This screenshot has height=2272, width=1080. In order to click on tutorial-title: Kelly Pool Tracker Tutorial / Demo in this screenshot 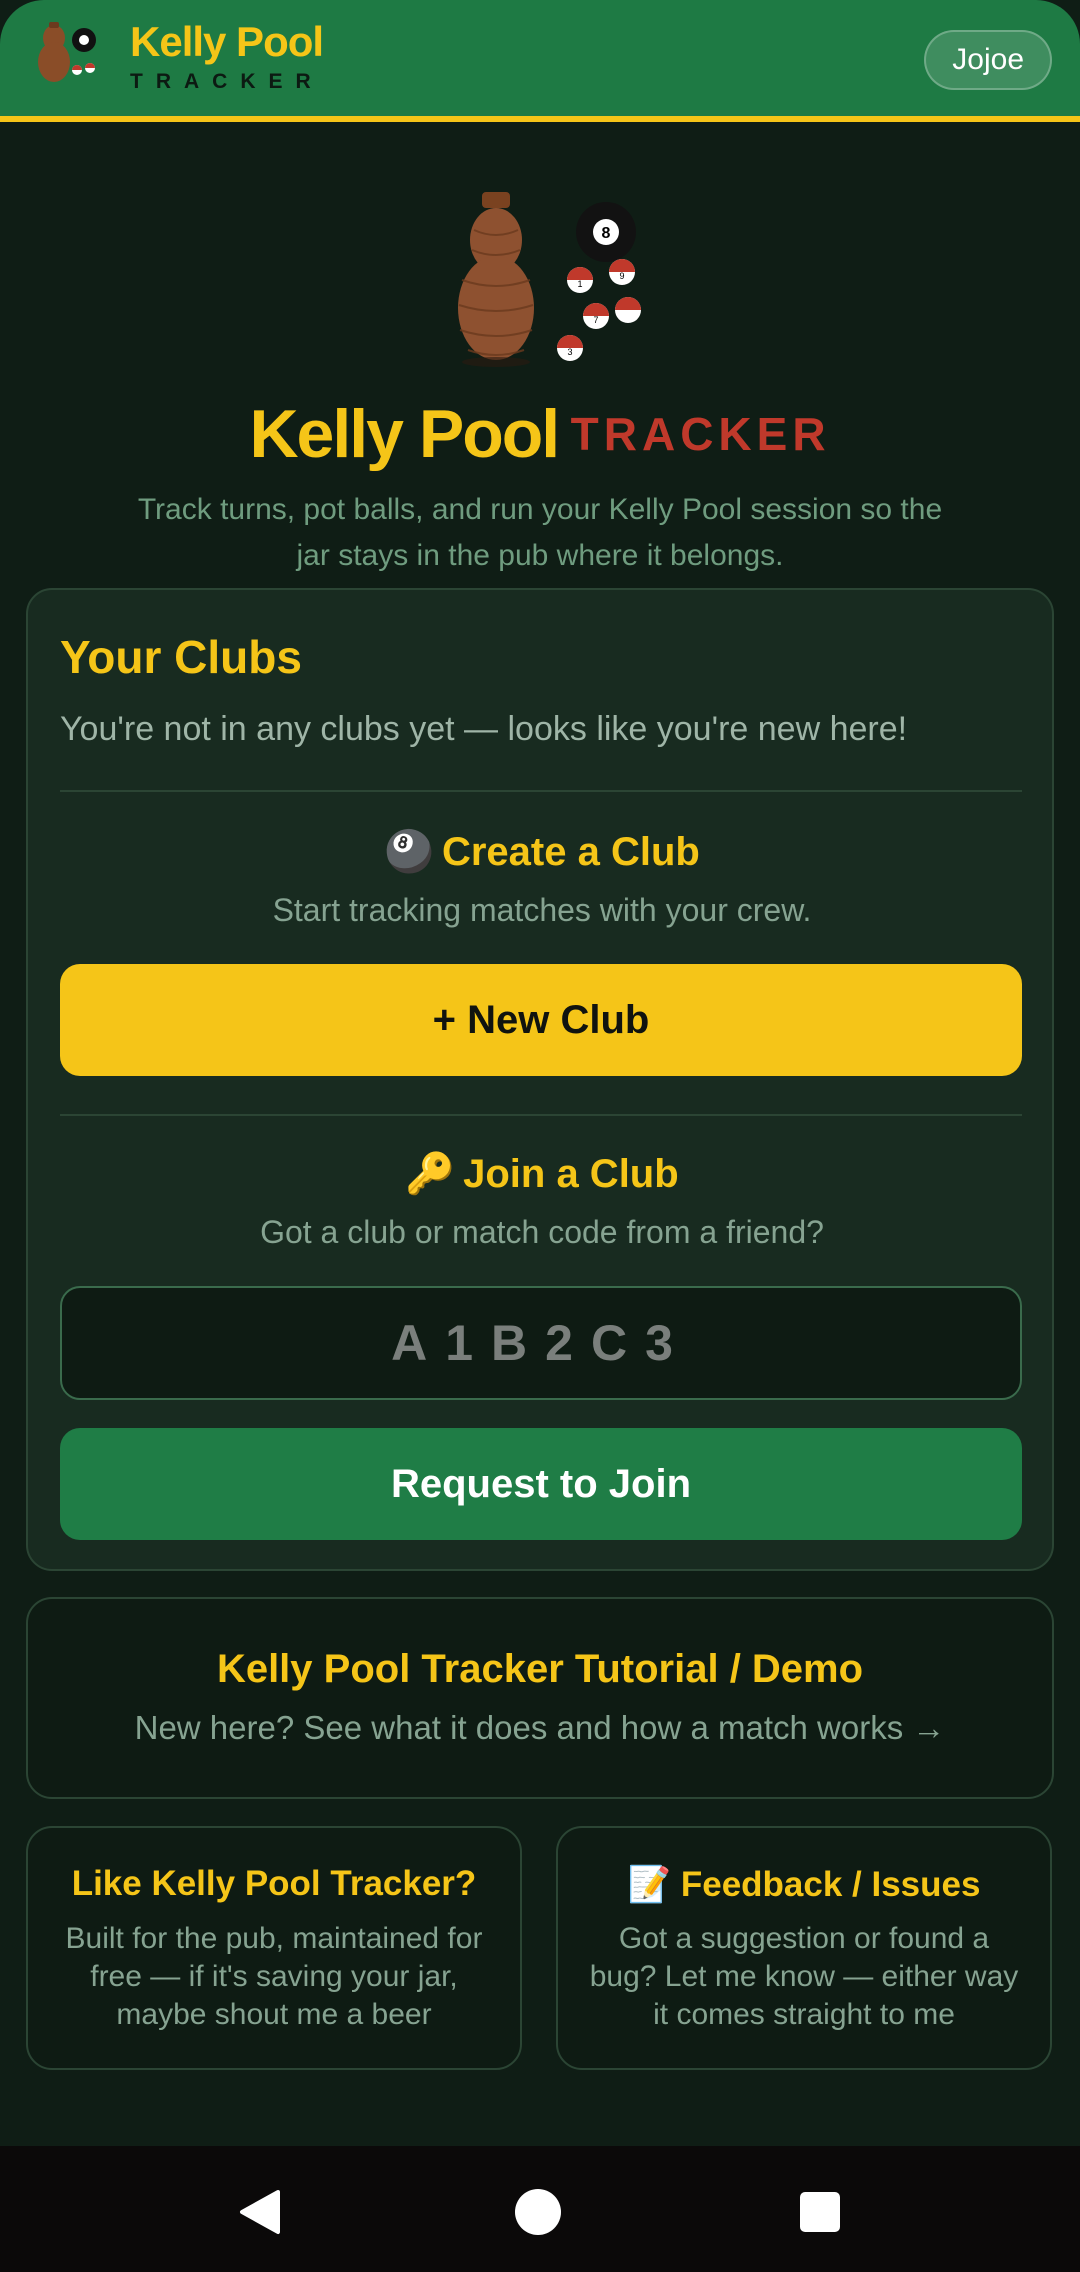, I will do `click(540, 1669)`.